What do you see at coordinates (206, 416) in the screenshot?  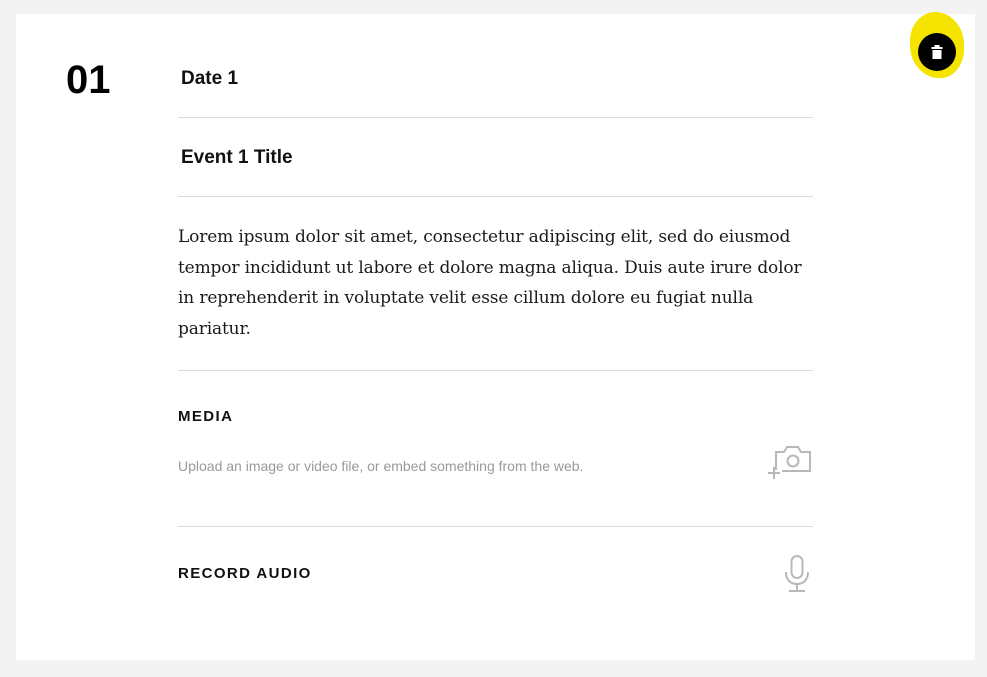 I see `media-label: MEDIA` at bounding box center [206, 416].